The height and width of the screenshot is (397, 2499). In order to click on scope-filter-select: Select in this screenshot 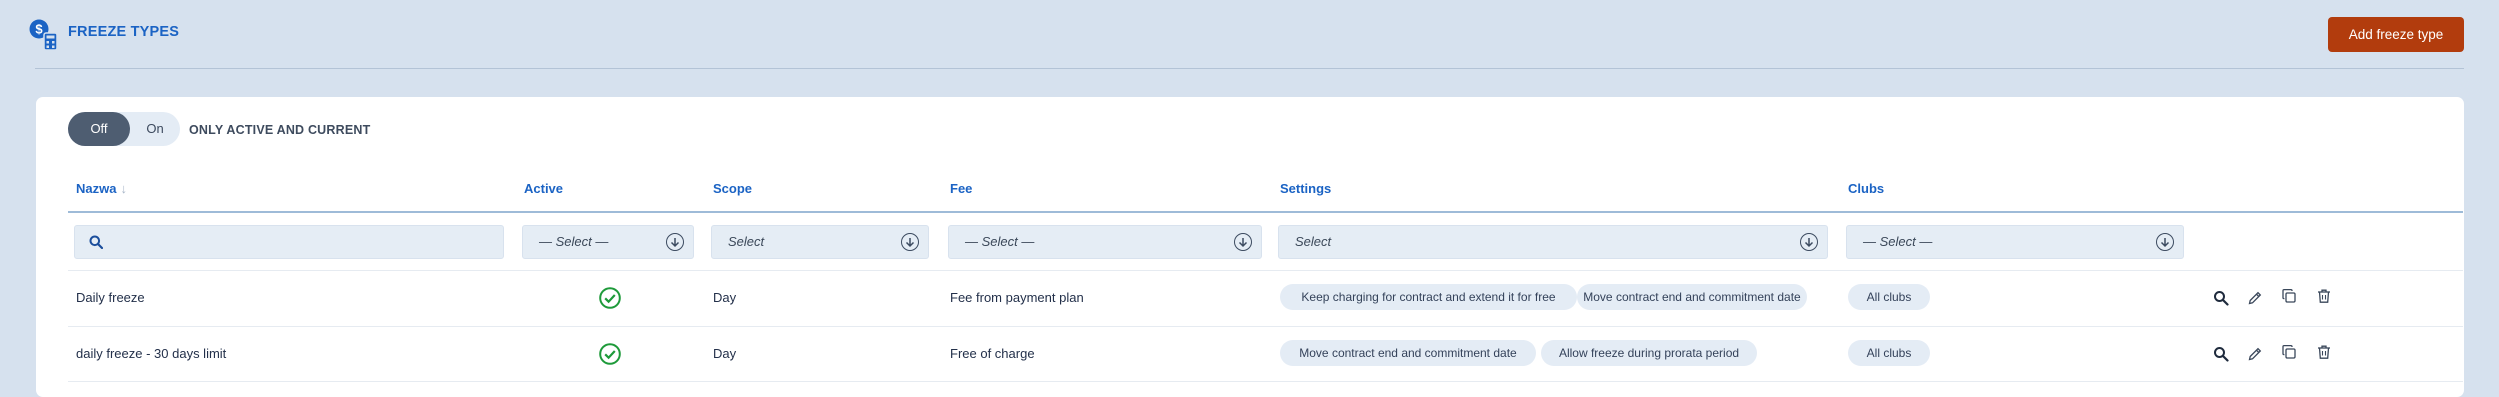, I will do `click(820, 242)`.